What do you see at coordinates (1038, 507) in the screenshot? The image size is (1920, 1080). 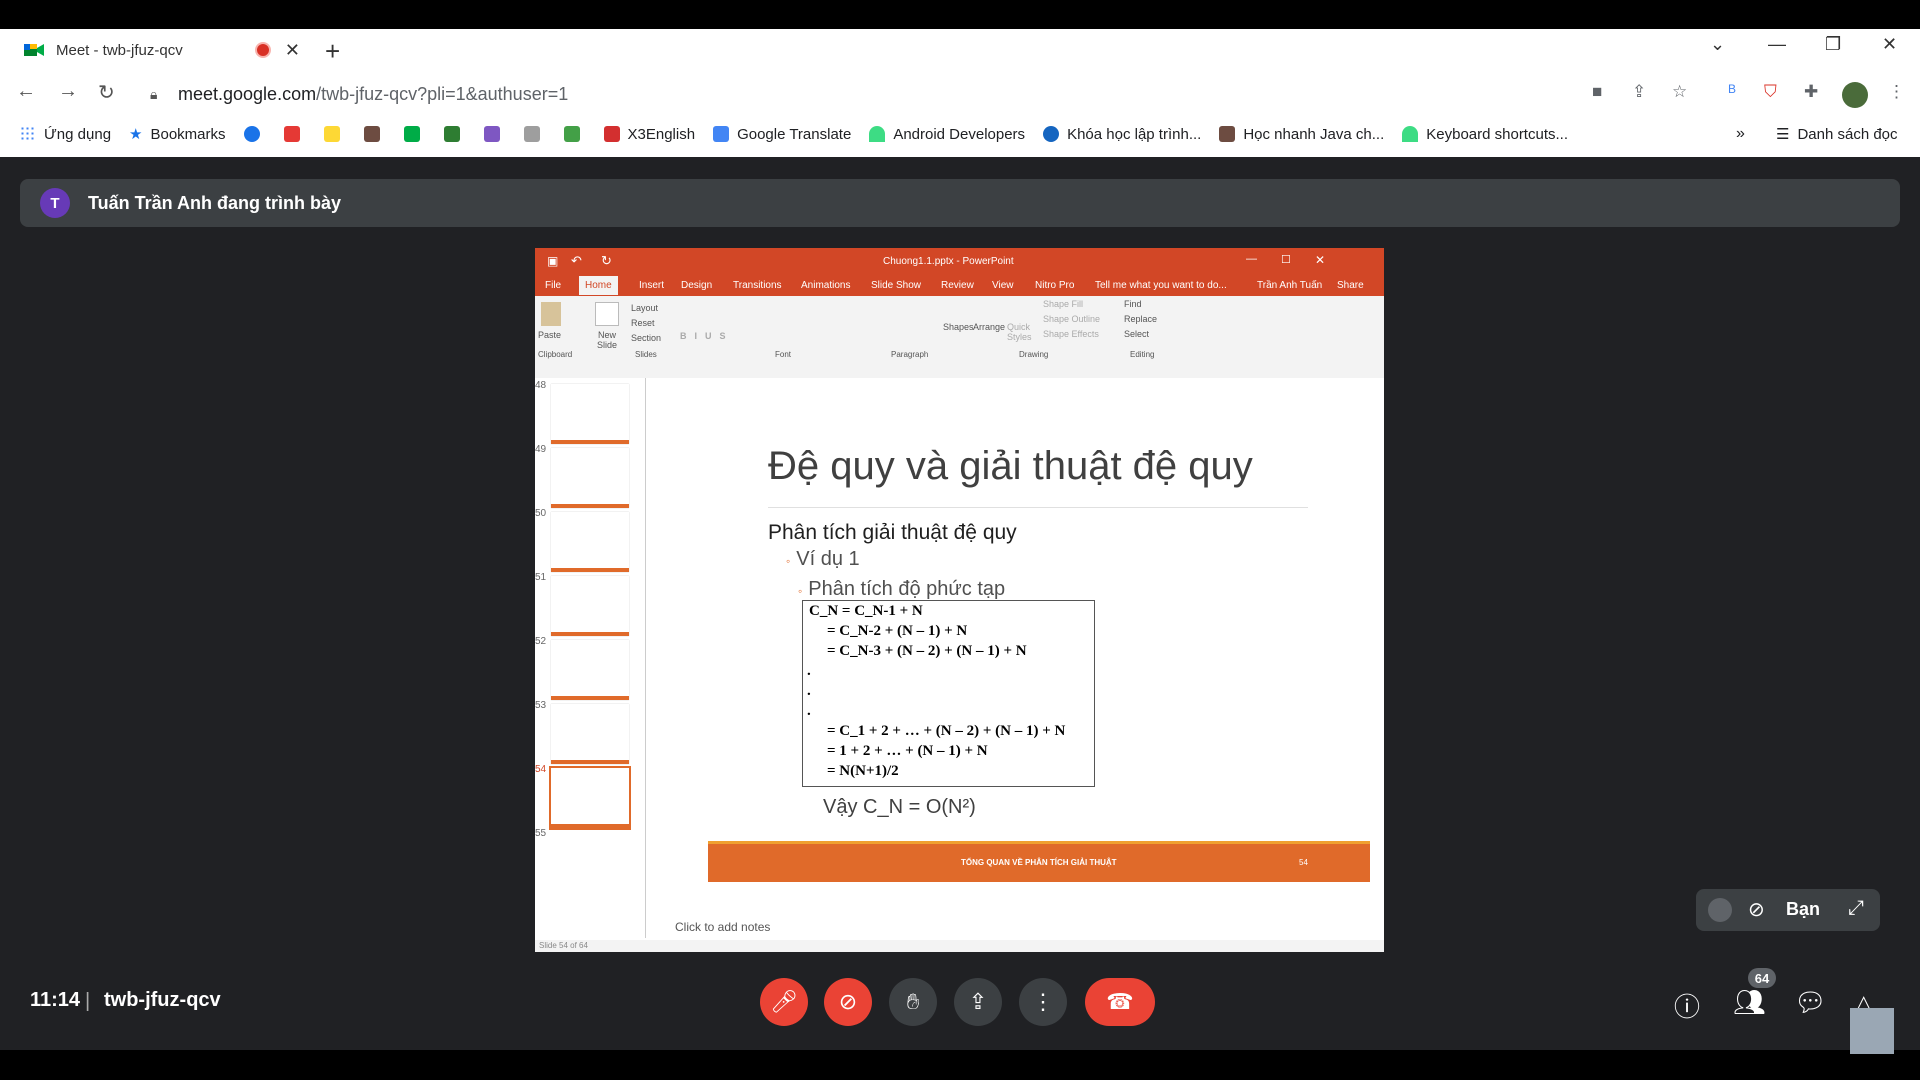 I see `title-underline` at bounding box center [1038, 507].